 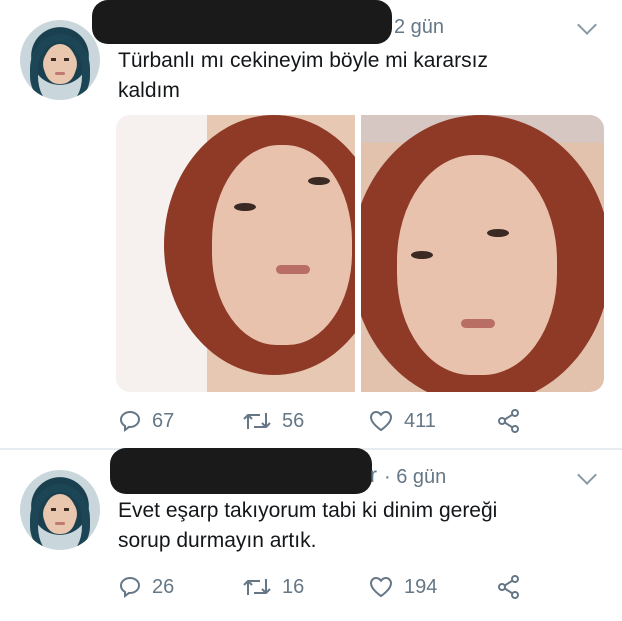 What do you see at coordinates (273, 587) in the screenshot?
I see `retweet-button: 16` at bounding box center [273, 587].